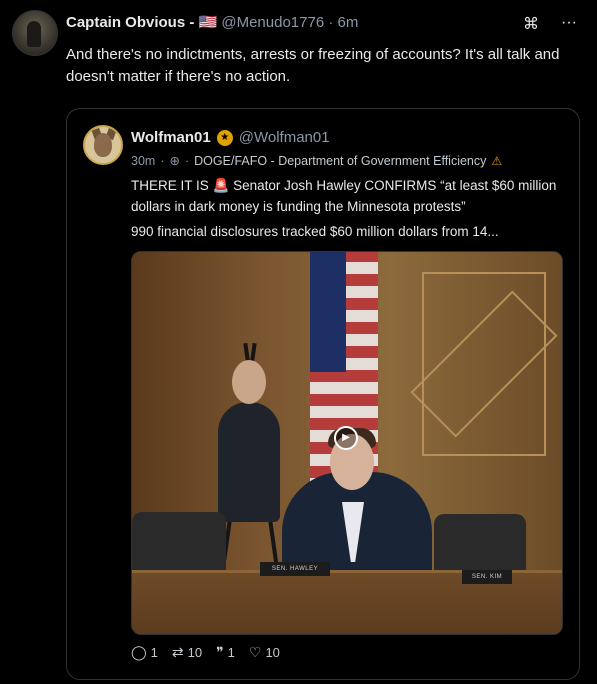 This screenshot has height=684, width=597. I want to click on globe-icon: ⊕, so click(174, 161).